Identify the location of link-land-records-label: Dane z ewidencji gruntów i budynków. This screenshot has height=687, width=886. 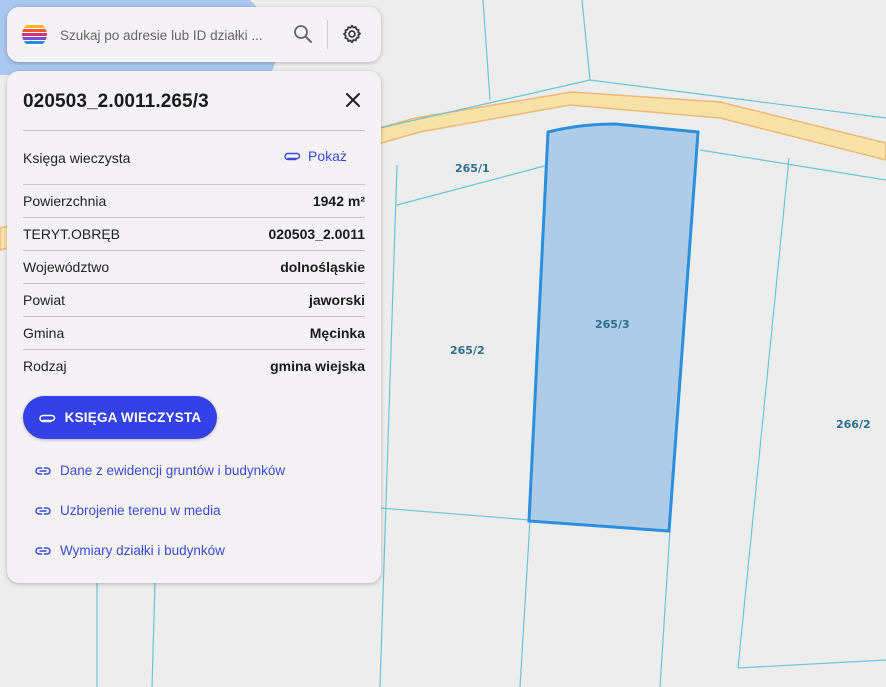
(173, 470).